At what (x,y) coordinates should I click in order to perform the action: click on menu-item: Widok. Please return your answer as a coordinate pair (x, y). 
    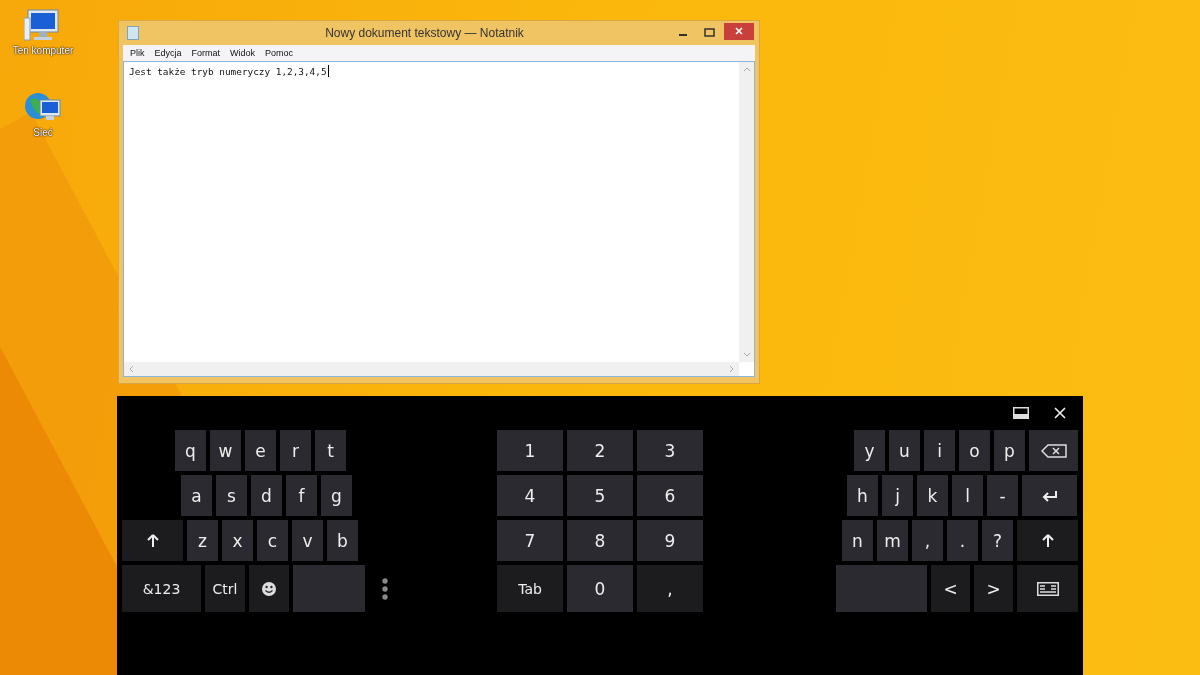
    Looking at the image, I should click on (244, 53).